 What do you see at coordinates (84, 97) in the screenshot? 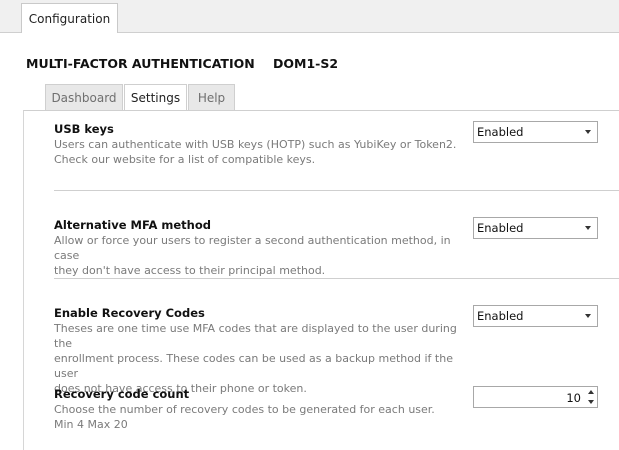
I see `tab-dashboard: Dashboard` at bounding box center [84, 97].